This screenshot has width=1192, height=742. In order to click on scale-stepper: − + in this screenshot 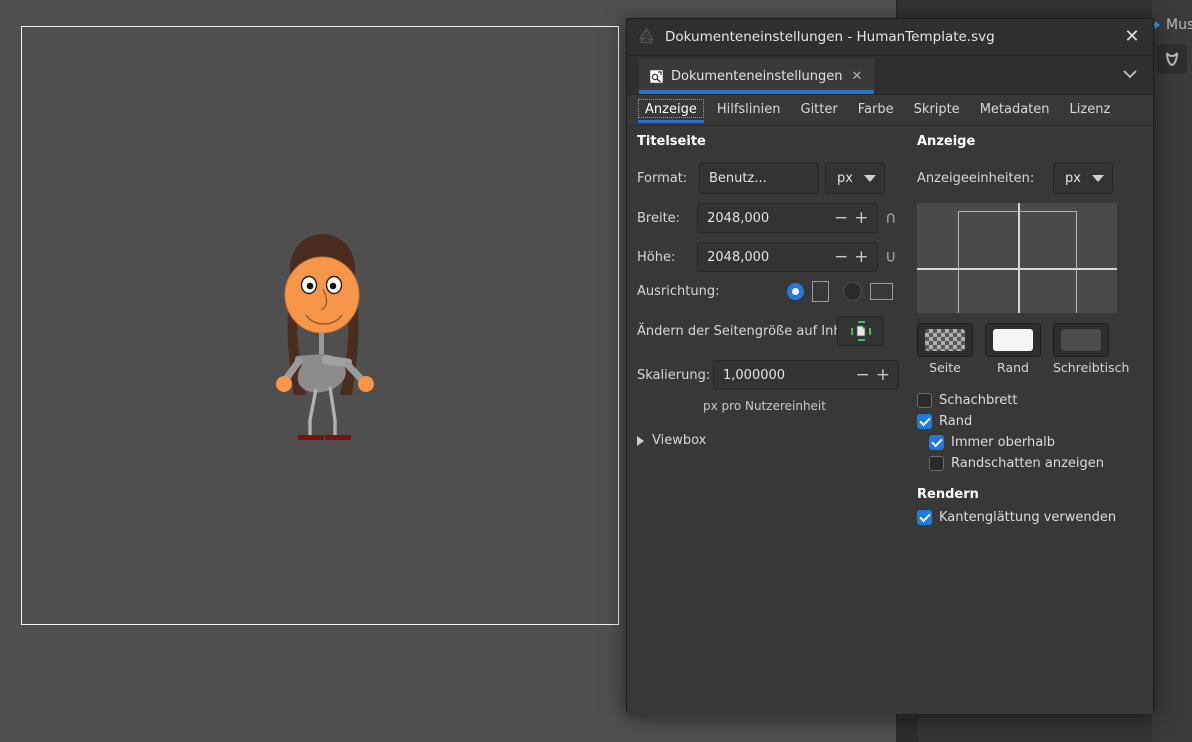, I will do `click(876, 375)`.